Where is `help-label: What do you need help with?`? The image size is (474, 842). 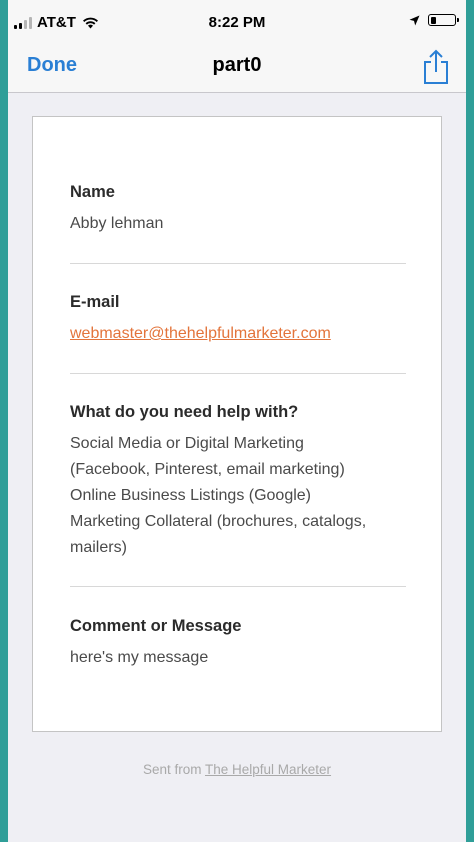 help-label: What do you need help with? is located at coordinates (184, 412).